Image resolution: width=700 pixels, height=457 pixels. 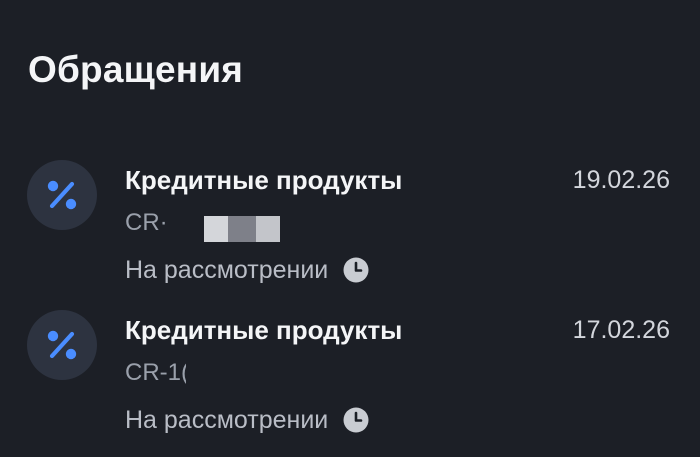 What do you see at coordinates (621, 330) in the screenshot?
I see `request-date: 17.02.26` at bounding box center [621, 330].